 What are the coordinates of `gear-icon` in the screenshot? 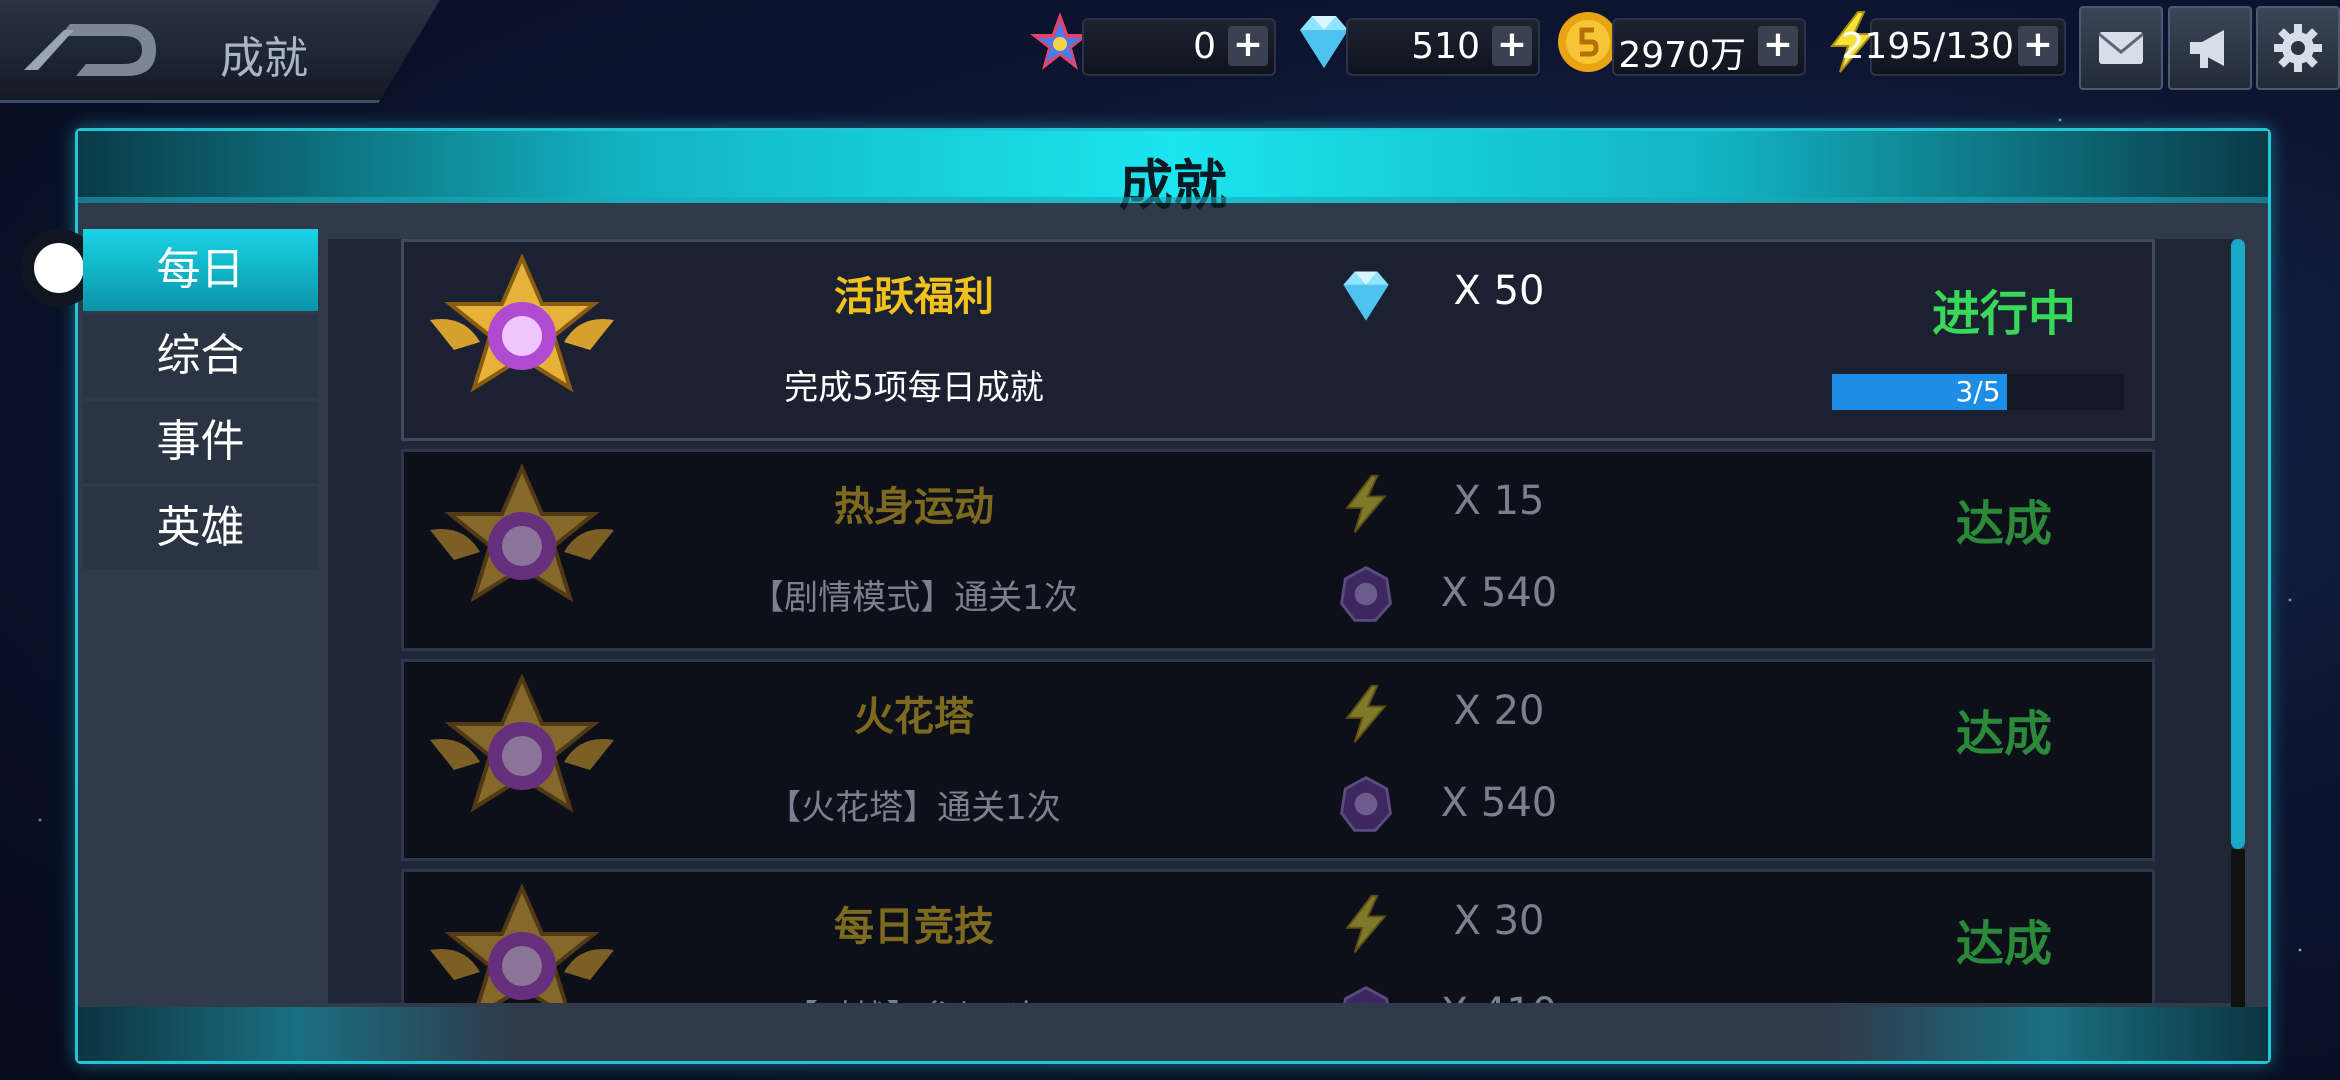 It's located at (2298, 48).